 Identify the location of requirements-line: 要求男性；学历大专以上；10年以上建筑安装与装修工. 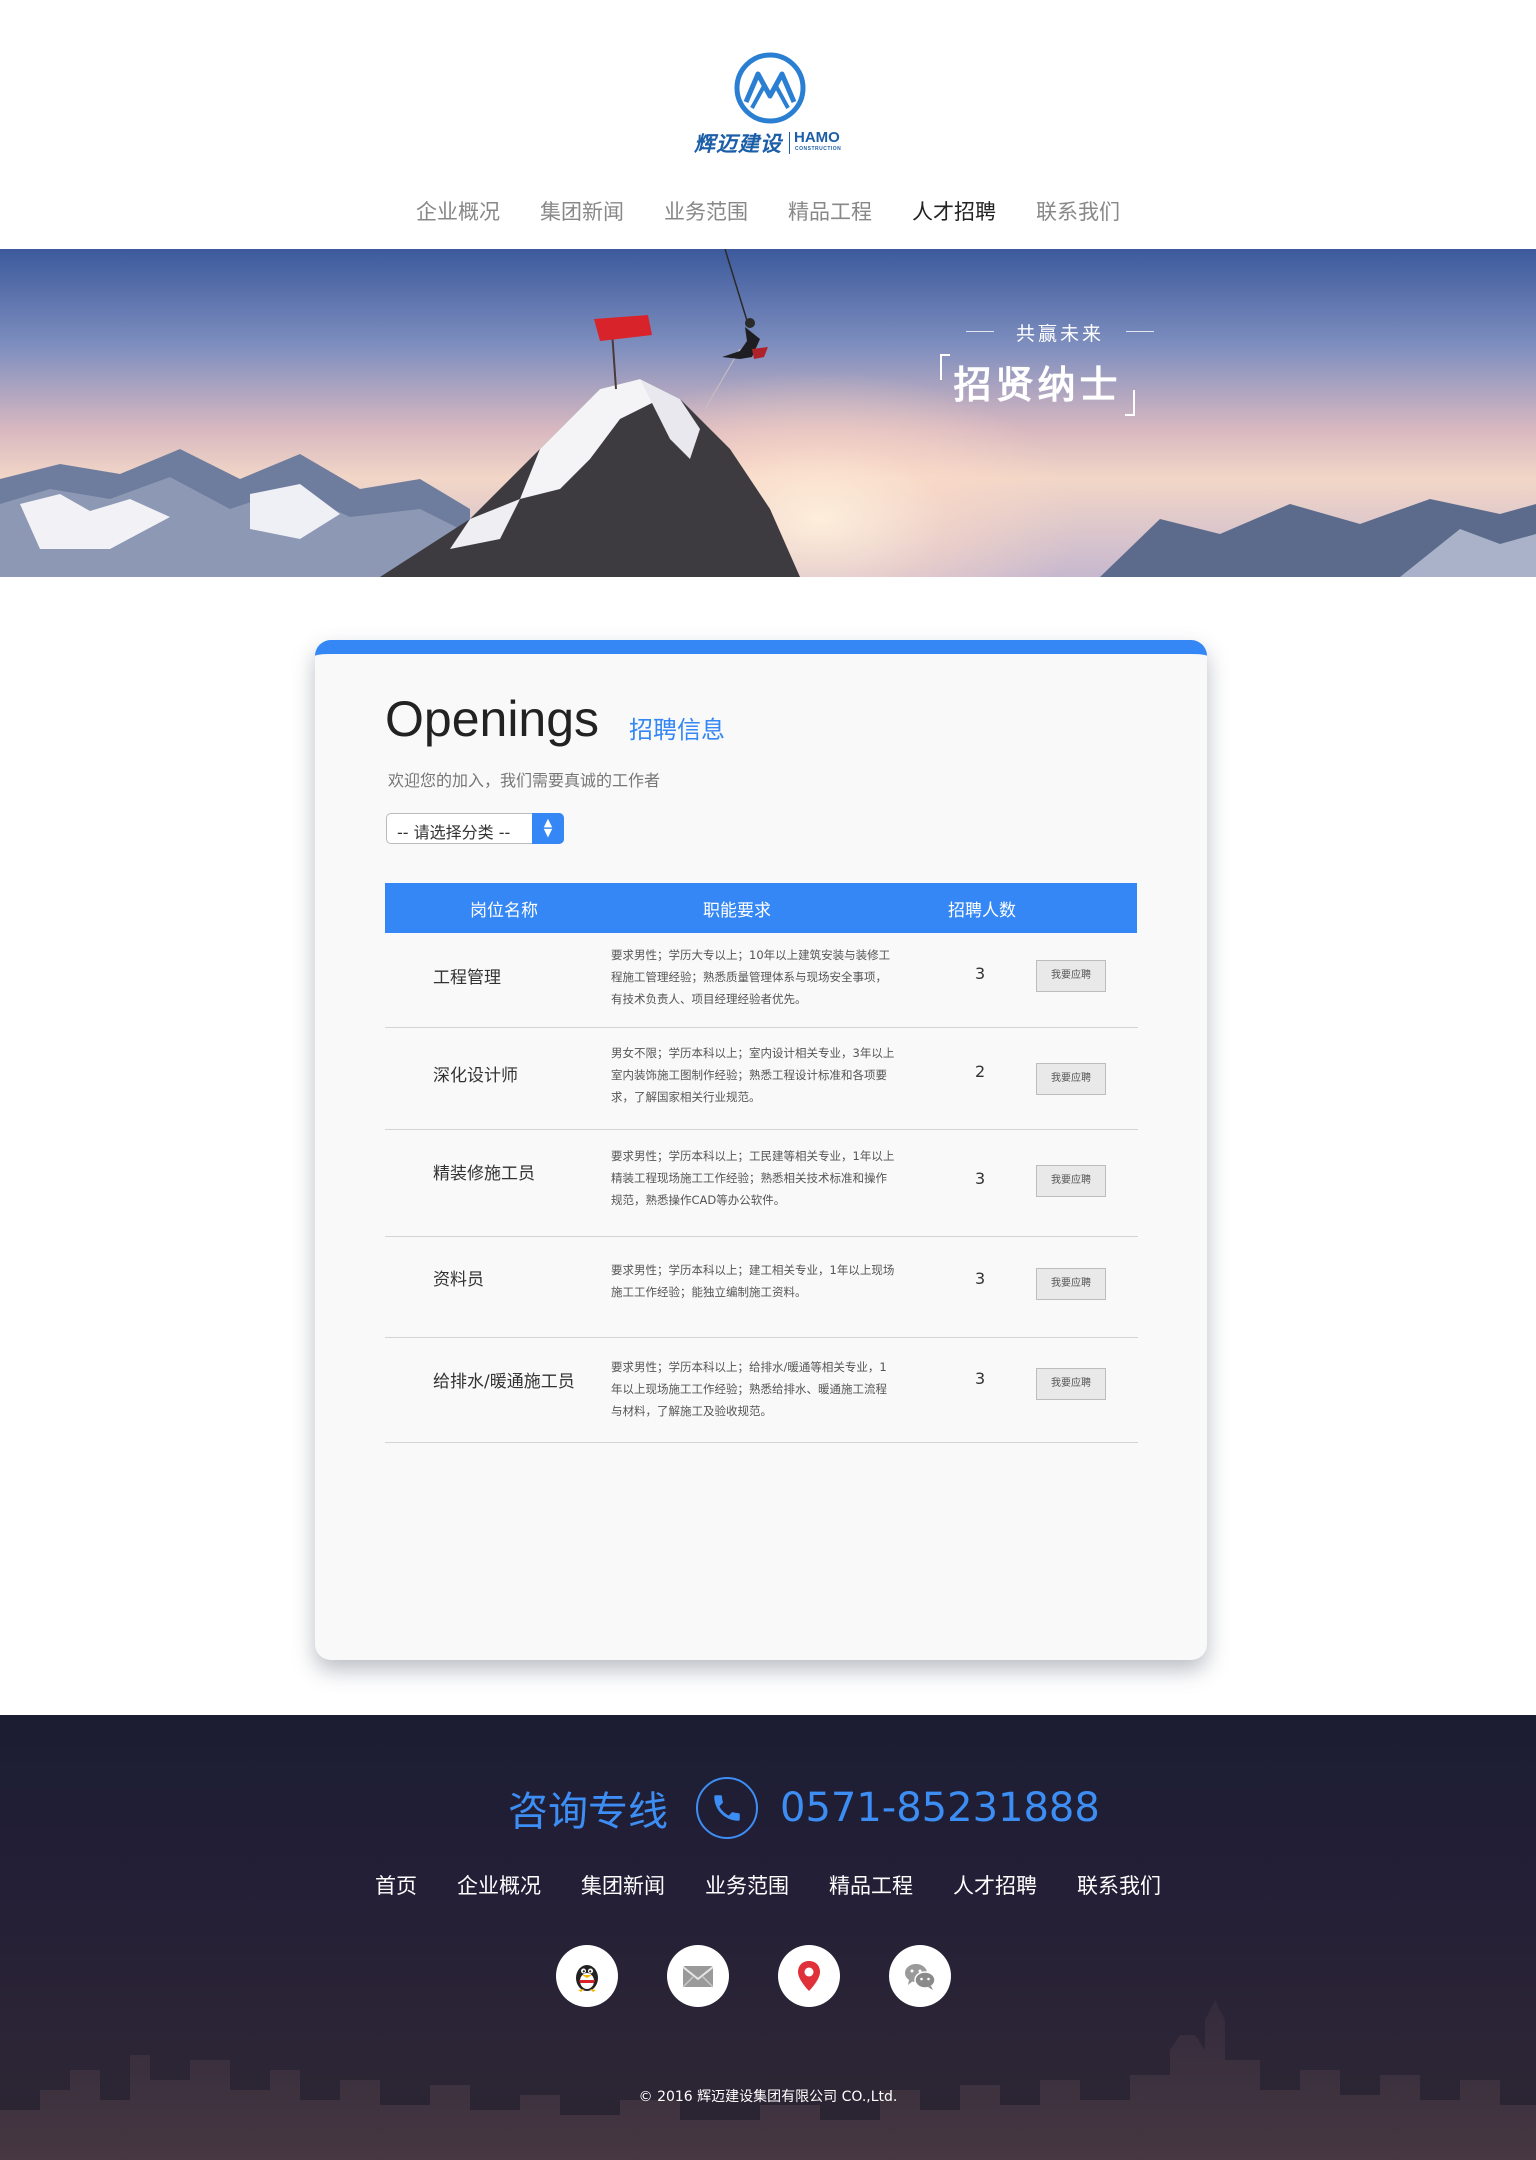
(751, 955).